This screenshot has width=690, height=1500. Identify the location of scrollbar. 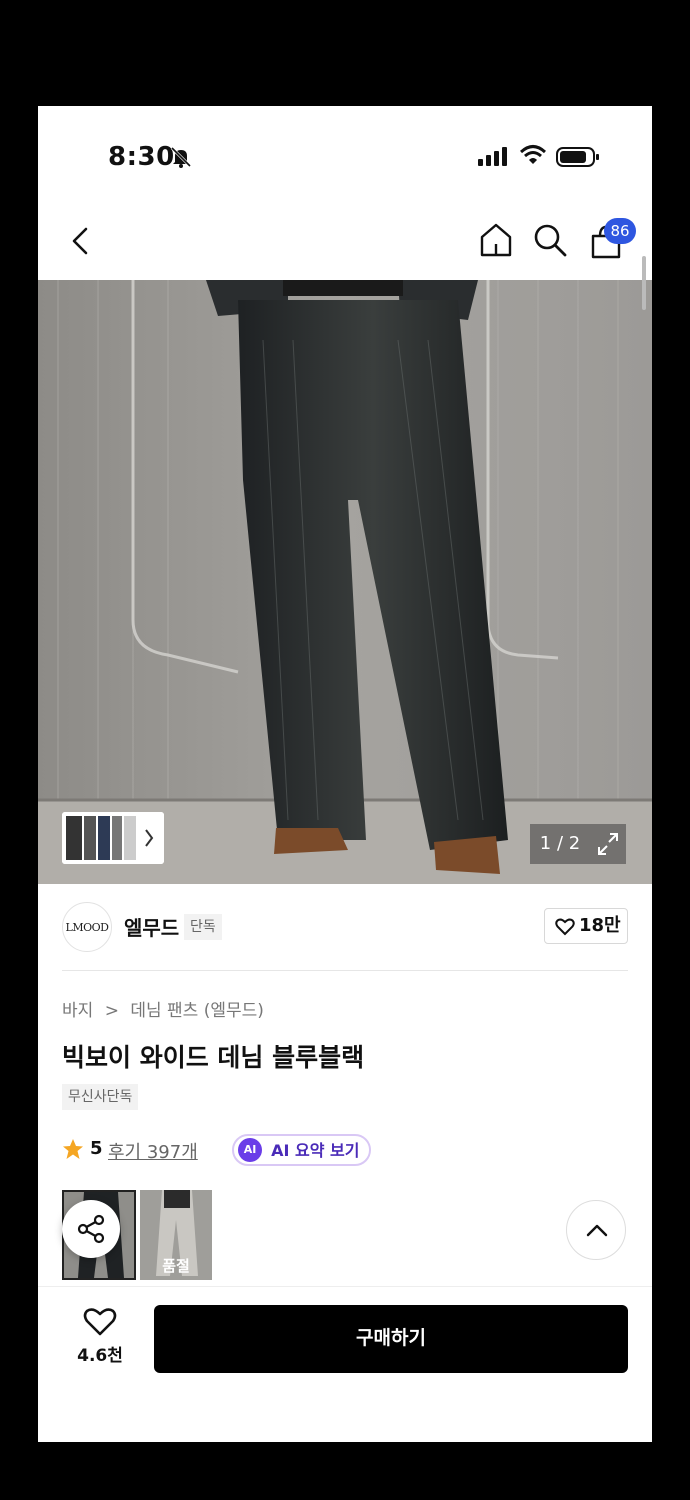
(644, 283).